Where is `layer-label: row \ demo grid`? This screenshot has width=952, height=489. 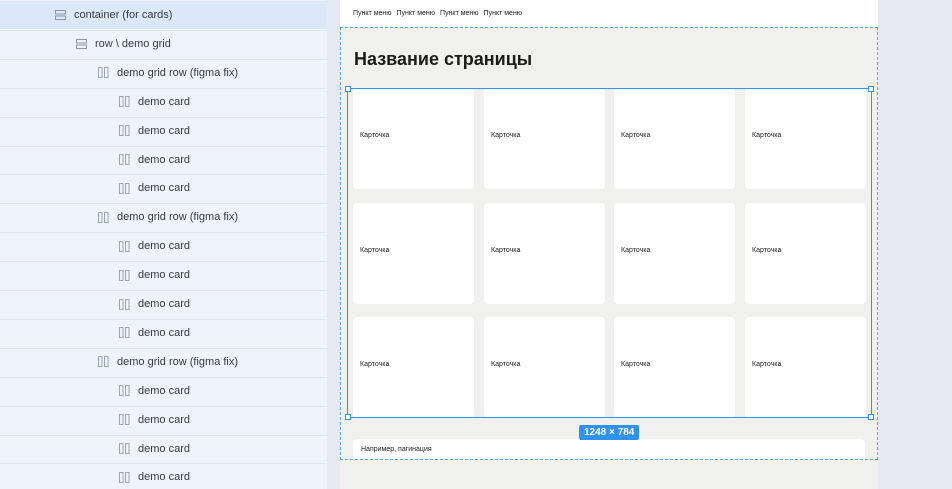
layer-label: row \ demo grid is located at coordinates (133, 43).